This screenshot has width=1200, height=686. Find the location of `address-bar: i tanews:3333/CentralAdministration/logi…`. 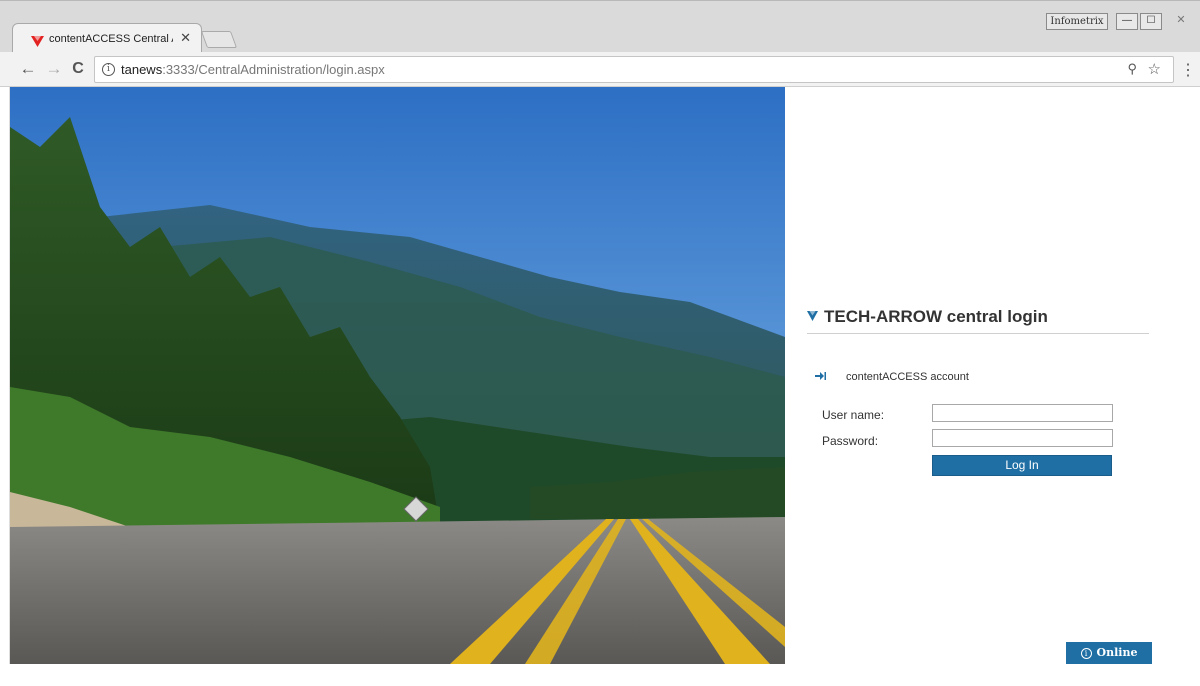

address-bar: i tanews:3333/CentralAdministration/logi… is located at coordinates (634, 69).